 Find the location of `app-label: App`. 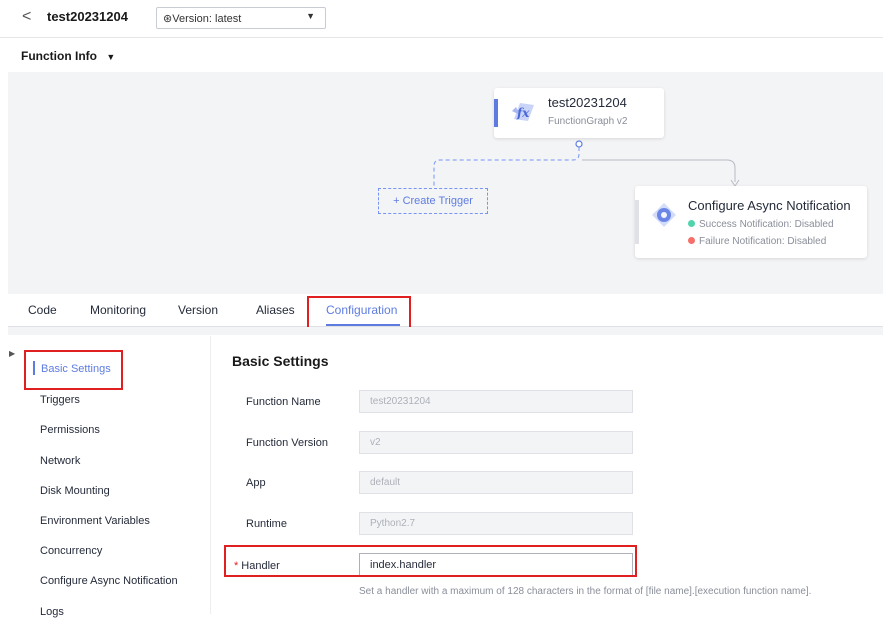

app-label: App is located at coordinates (256, 483).